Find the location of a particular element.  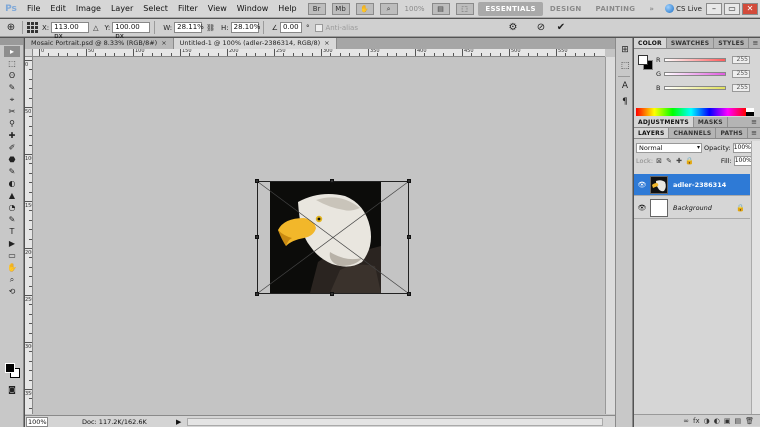

warp-mode-icon: ⚙ is located at coordinates (513, 28).